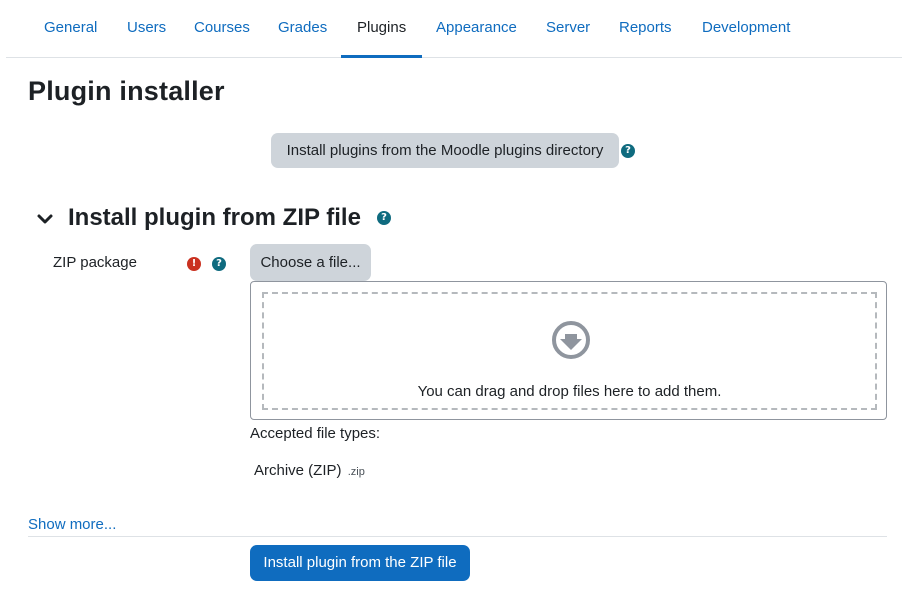 This screenshot has width=902, height=597. What do you see at coordinates (126, 91) in the screenshot?
I see `page-title: Plugin installer` at bounding box center [126, 91].